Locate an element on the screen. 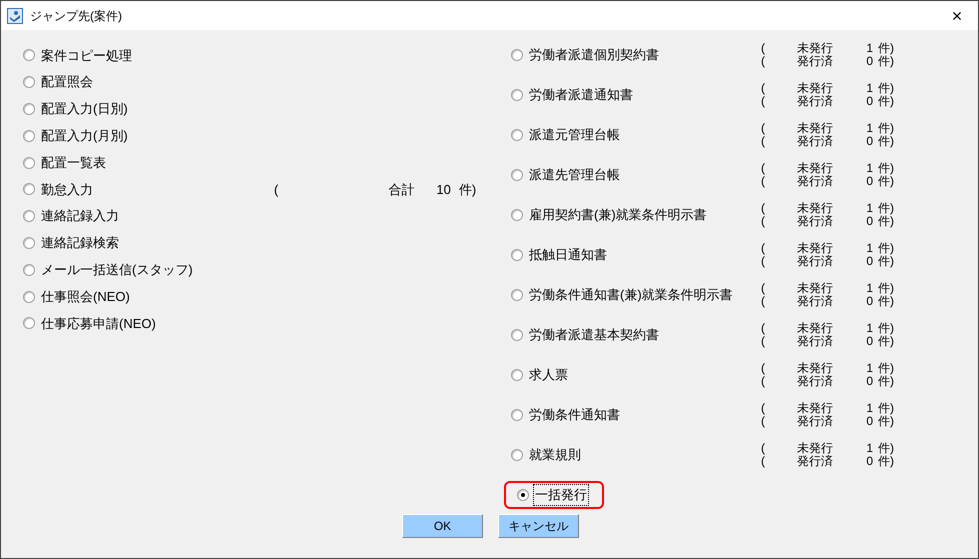 This screenshot has height=559, width=979. radio-option: 派遣元管理台帳 is located at coordinates (636, 135).